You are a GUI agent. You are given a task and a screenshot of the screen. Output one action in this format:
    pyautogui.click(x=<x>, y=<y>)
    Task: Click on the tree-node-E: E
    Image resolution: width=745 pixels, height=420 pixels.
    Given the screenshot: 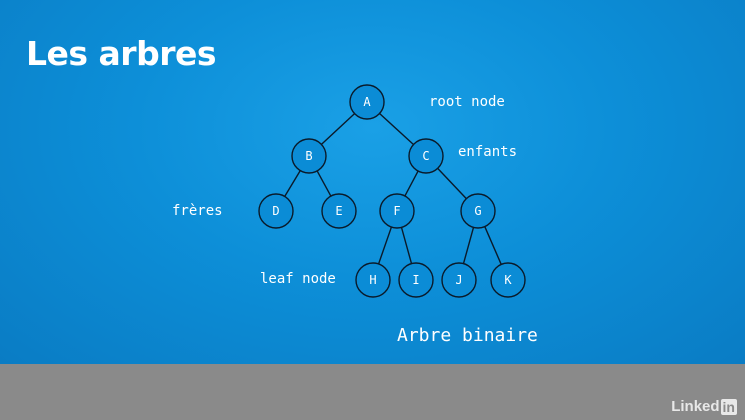 What is the action you would take?
    pyautogui.click(x=339, y=211)
    